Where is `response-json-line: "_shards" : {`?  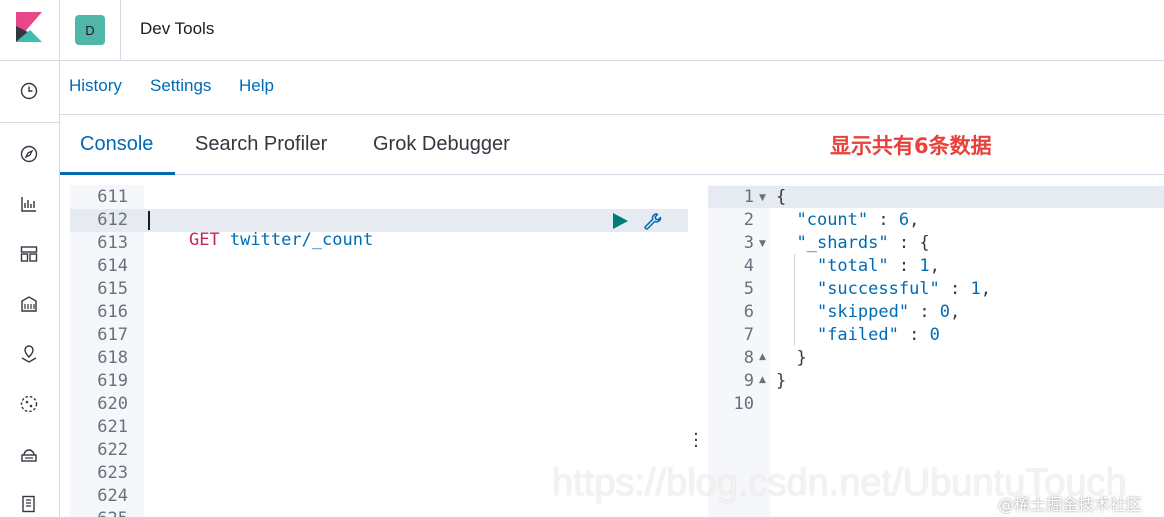 response-json-line: "_shards" : { is located at coordinates (863, 243).